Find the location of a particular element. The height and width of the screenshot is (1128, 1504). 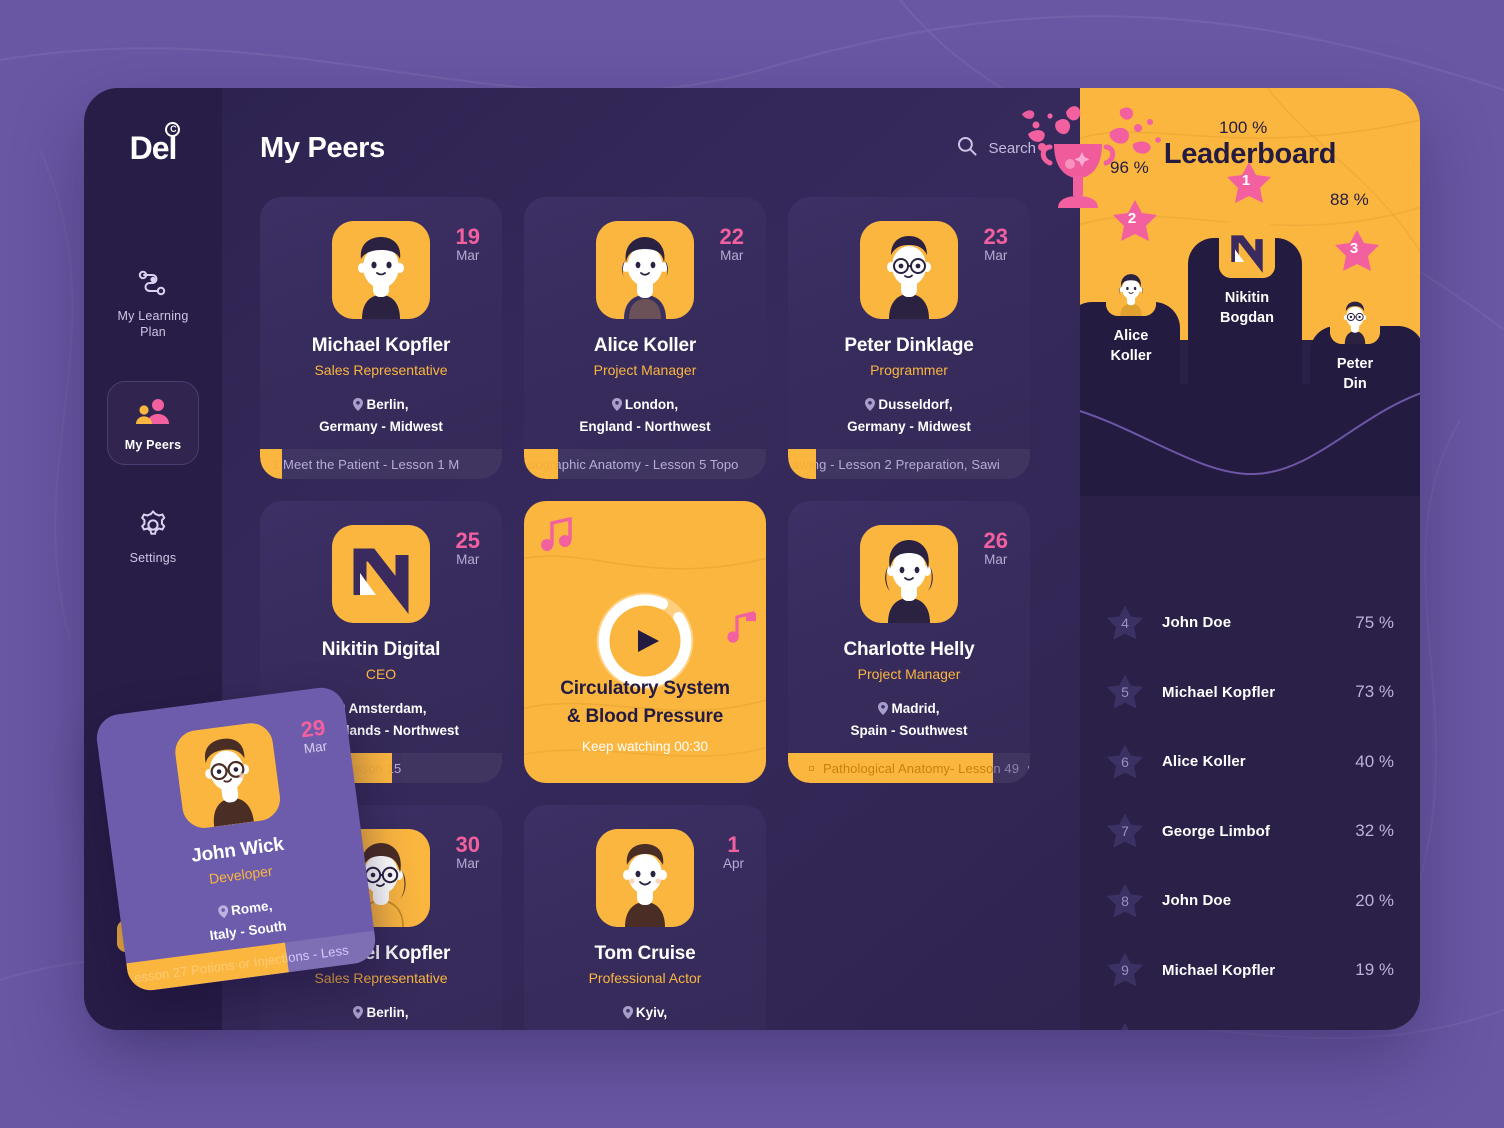

leaderboard-row-percent: 75 % is located at coordinates (1374, 622).